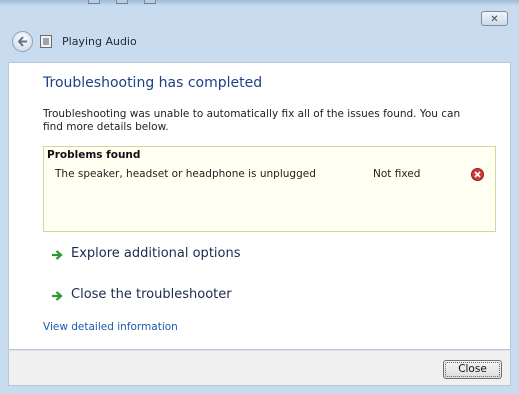 This screenshot has width=519, height=394. Describe the element at coordinates (99, 41) in the screenshot. I see `window-title: Playing Audio` at that location.